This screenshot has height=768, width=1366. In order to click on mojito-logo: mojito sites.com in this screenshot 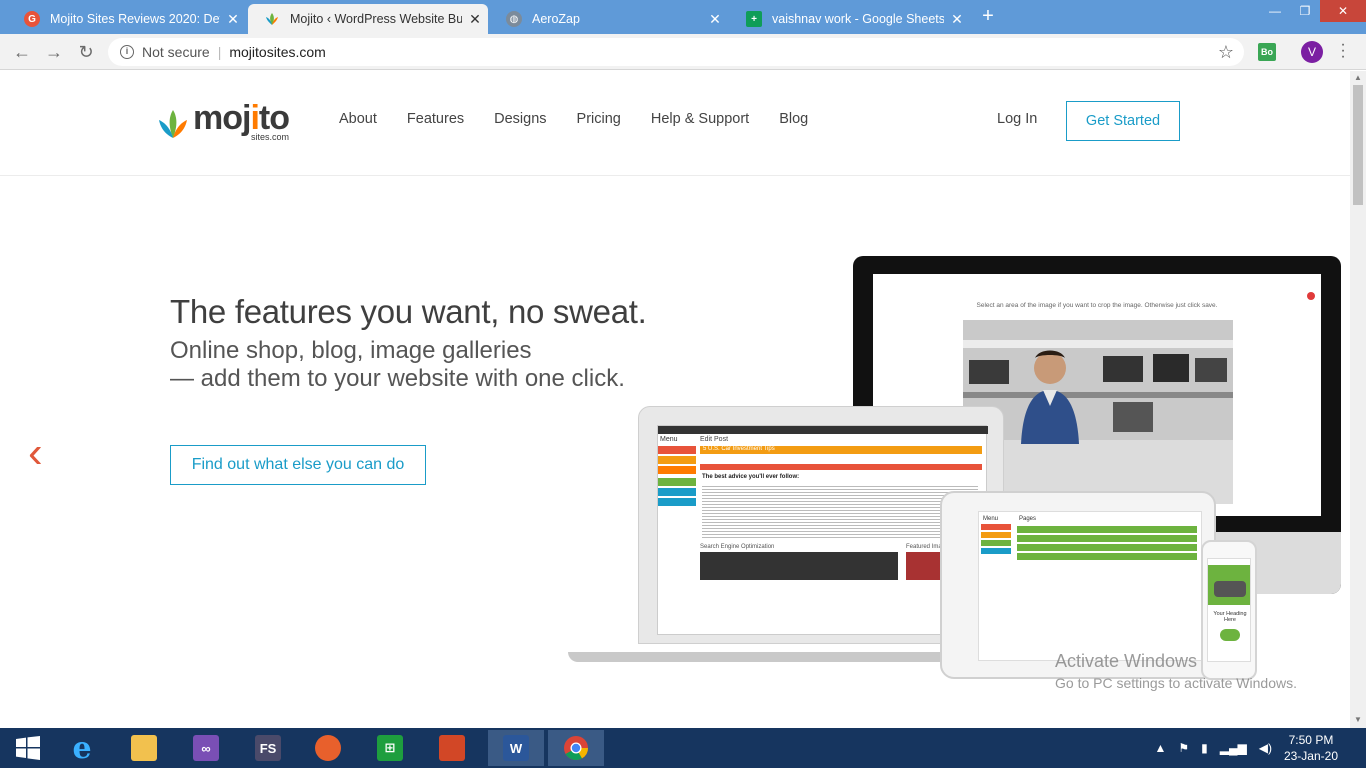, I will do `click(223, 120)`.